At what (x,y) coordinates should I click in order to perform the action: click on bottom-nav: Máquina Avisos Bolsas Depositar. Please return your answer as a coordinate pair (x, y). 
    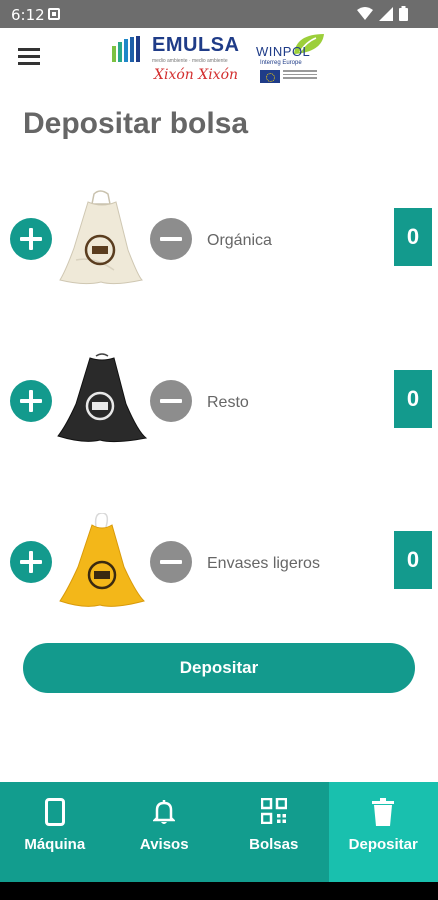
    Looking at the image, I should click on (219, 832).